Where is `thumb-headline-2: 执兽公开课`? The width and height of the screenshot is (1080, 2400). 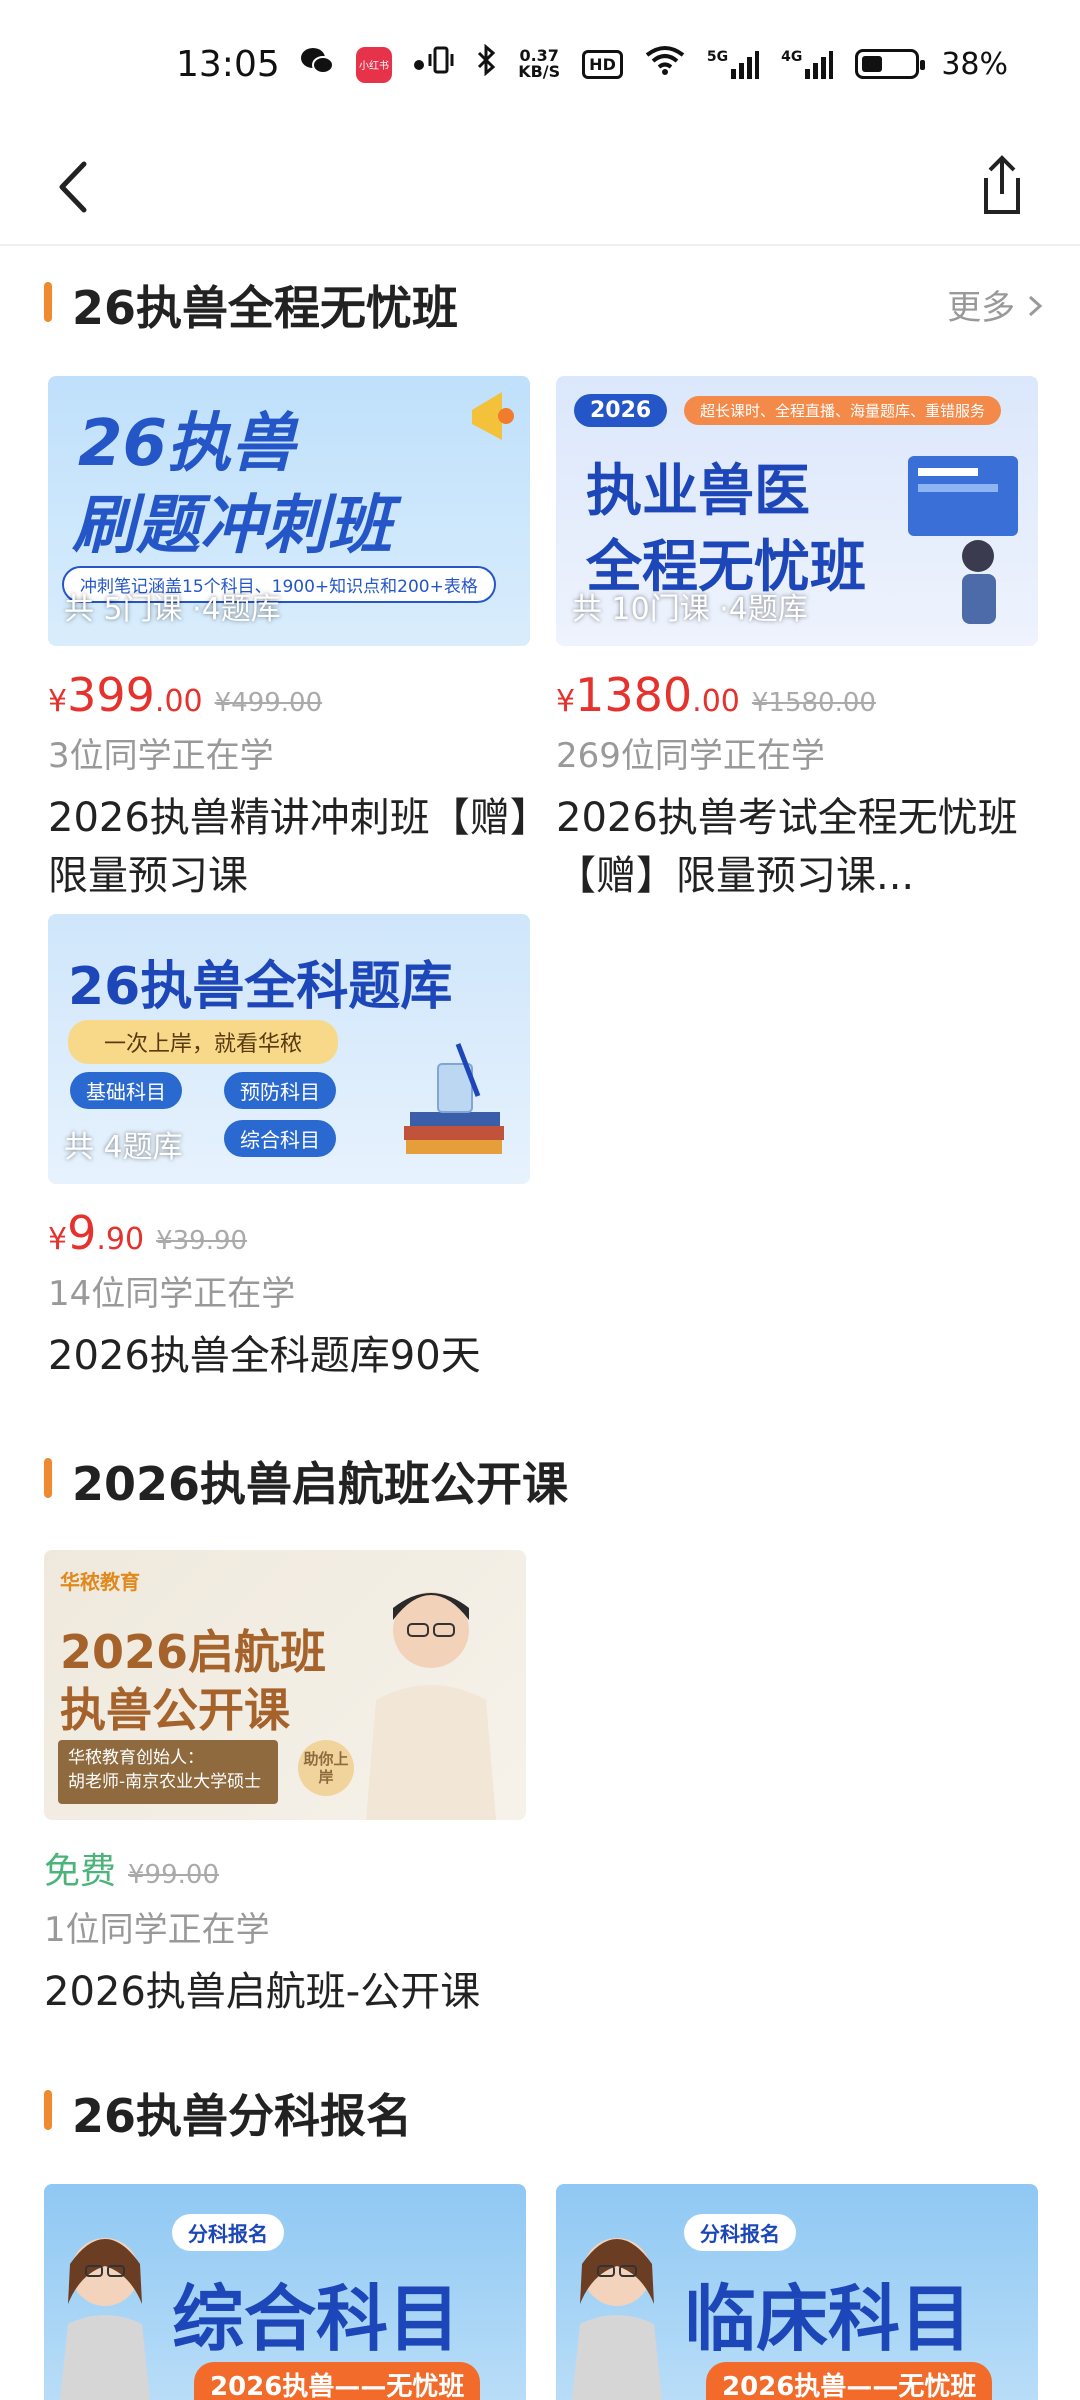
thumb-headline-2: 执兽公开课 is located at coordinates (175, 1710).